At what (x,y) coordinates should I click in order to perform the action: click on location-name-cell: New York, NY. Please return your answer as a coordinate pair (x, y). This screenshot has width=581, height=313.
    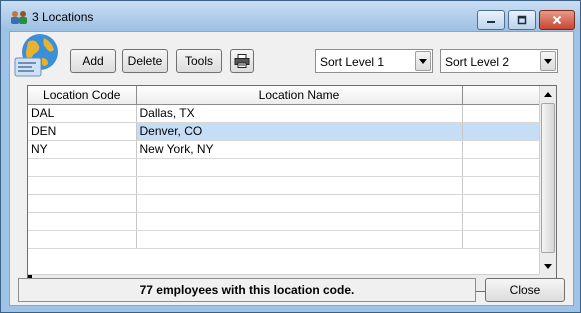
    Looking at the image, I should click on (299, 149).